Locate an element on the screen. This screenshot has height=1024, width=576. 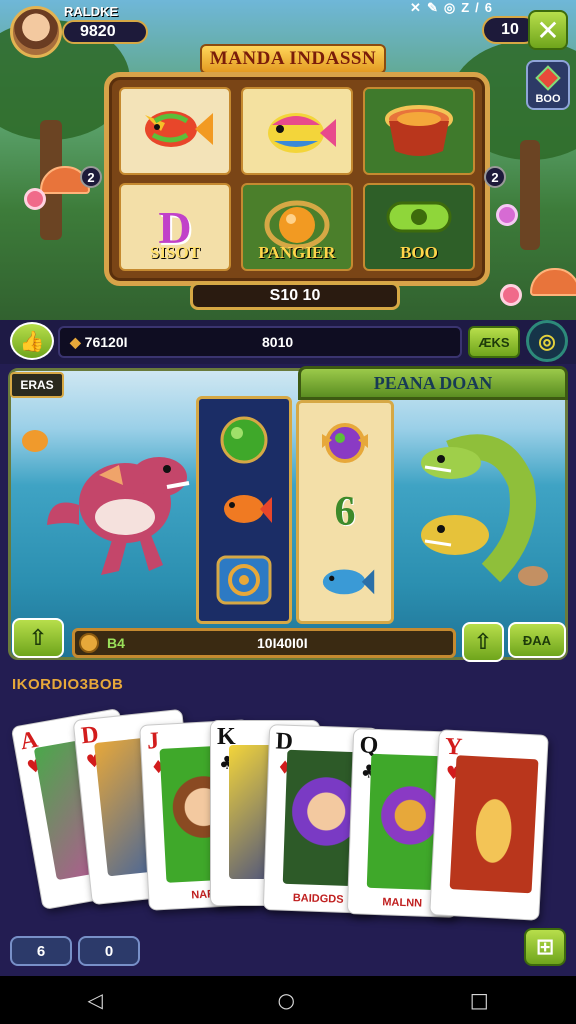
coins-value: 9820 is located at coordinates (98, 31).